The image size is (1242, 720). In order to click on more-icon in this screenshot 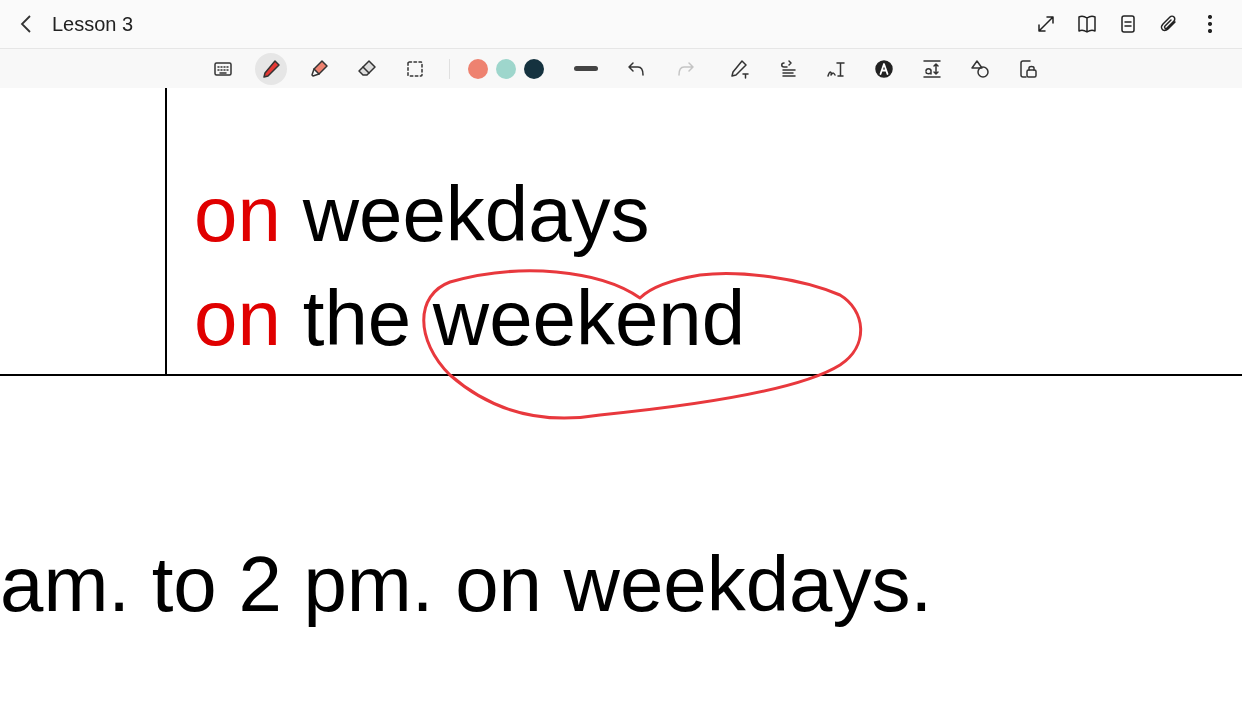, I will do `click(1210, 24)`.